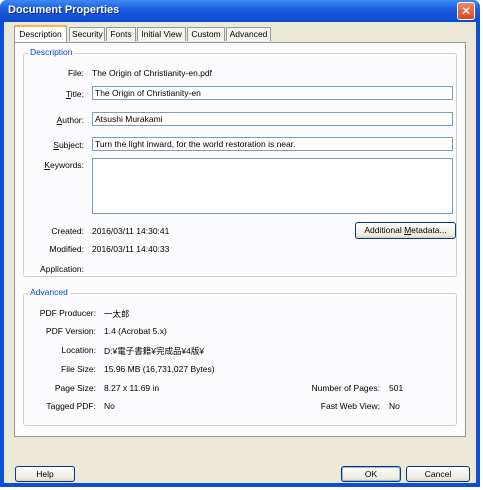 The image size is (483, 490). What do you see at coordinates (206, 34) in the screenshot?
I see `tab-custom: Custom` at bounding box center [206, 34].